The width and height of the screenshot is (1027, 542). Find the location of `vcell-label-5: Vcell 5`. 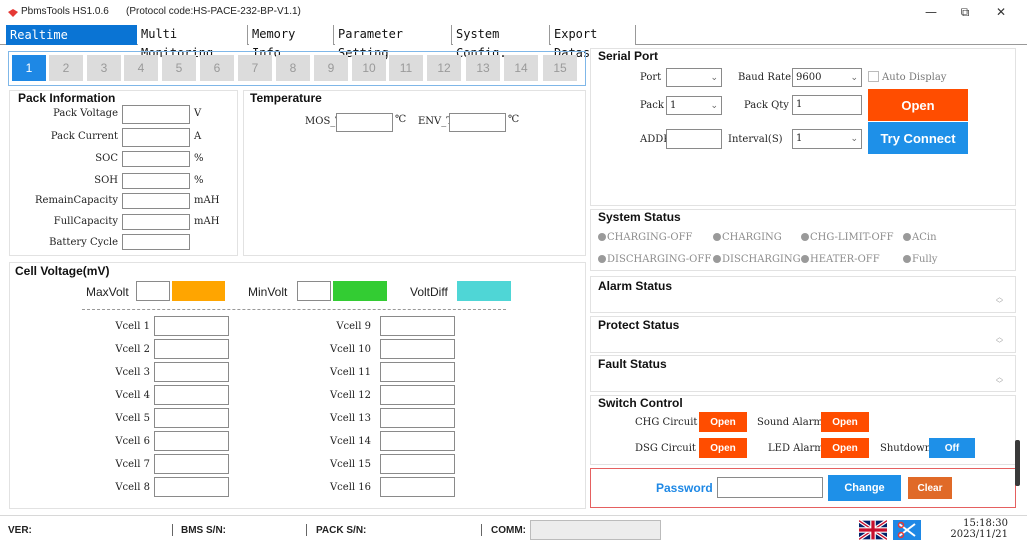

vcell-label-5: Vcell 5 is located at coordinates (132, 418).